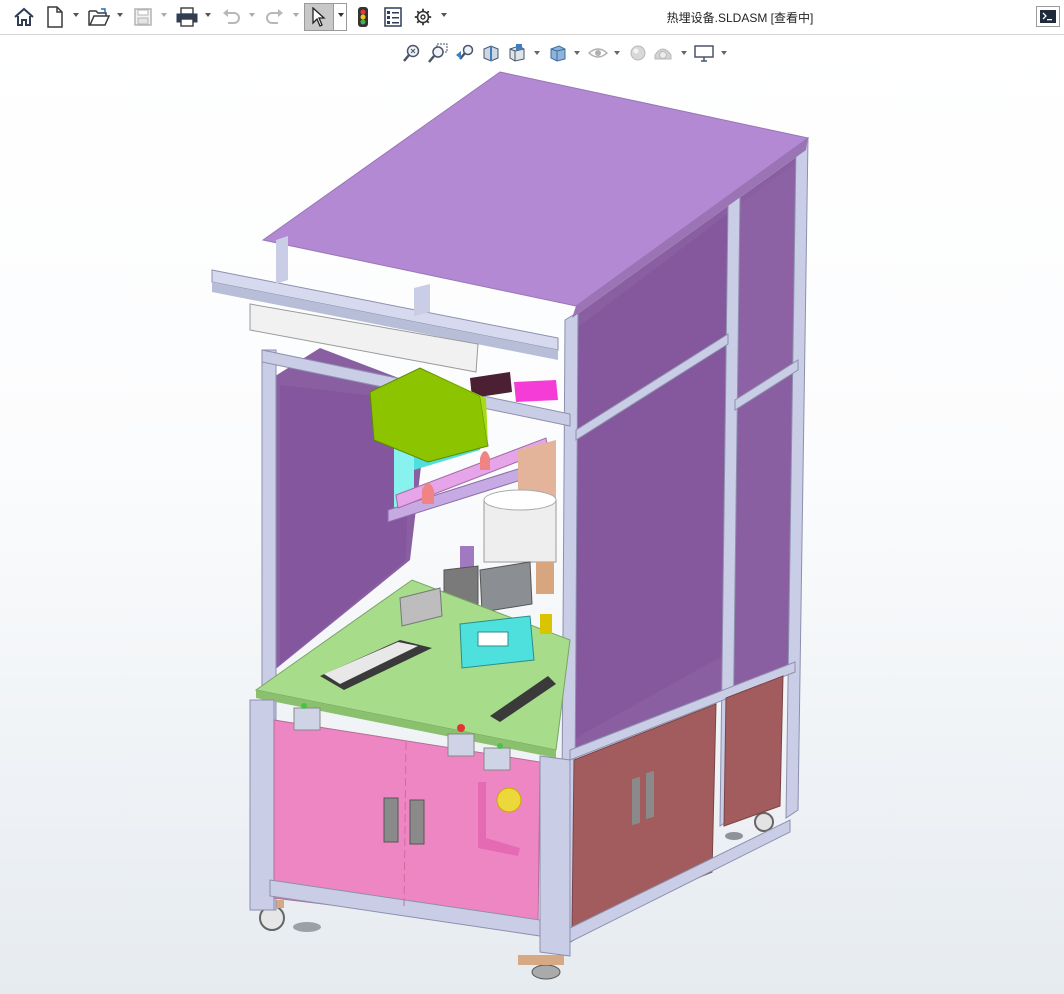  What do you see at coordinates (164, 15) in the screenshot?
I see `save-menu-chevron-icon` at bounding box center [164, 15].